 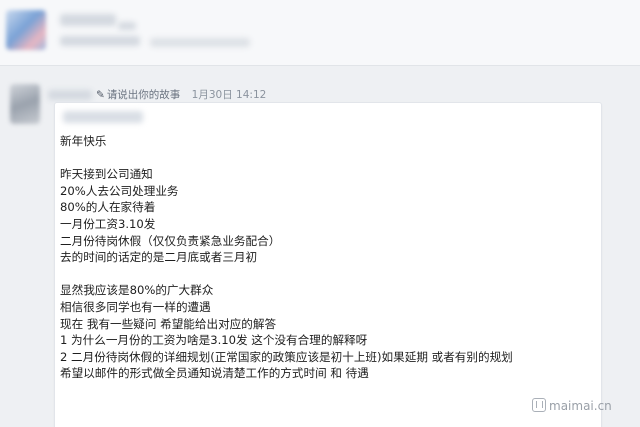 I want to click on redacted-subtitle, so click(x=100, y=41).